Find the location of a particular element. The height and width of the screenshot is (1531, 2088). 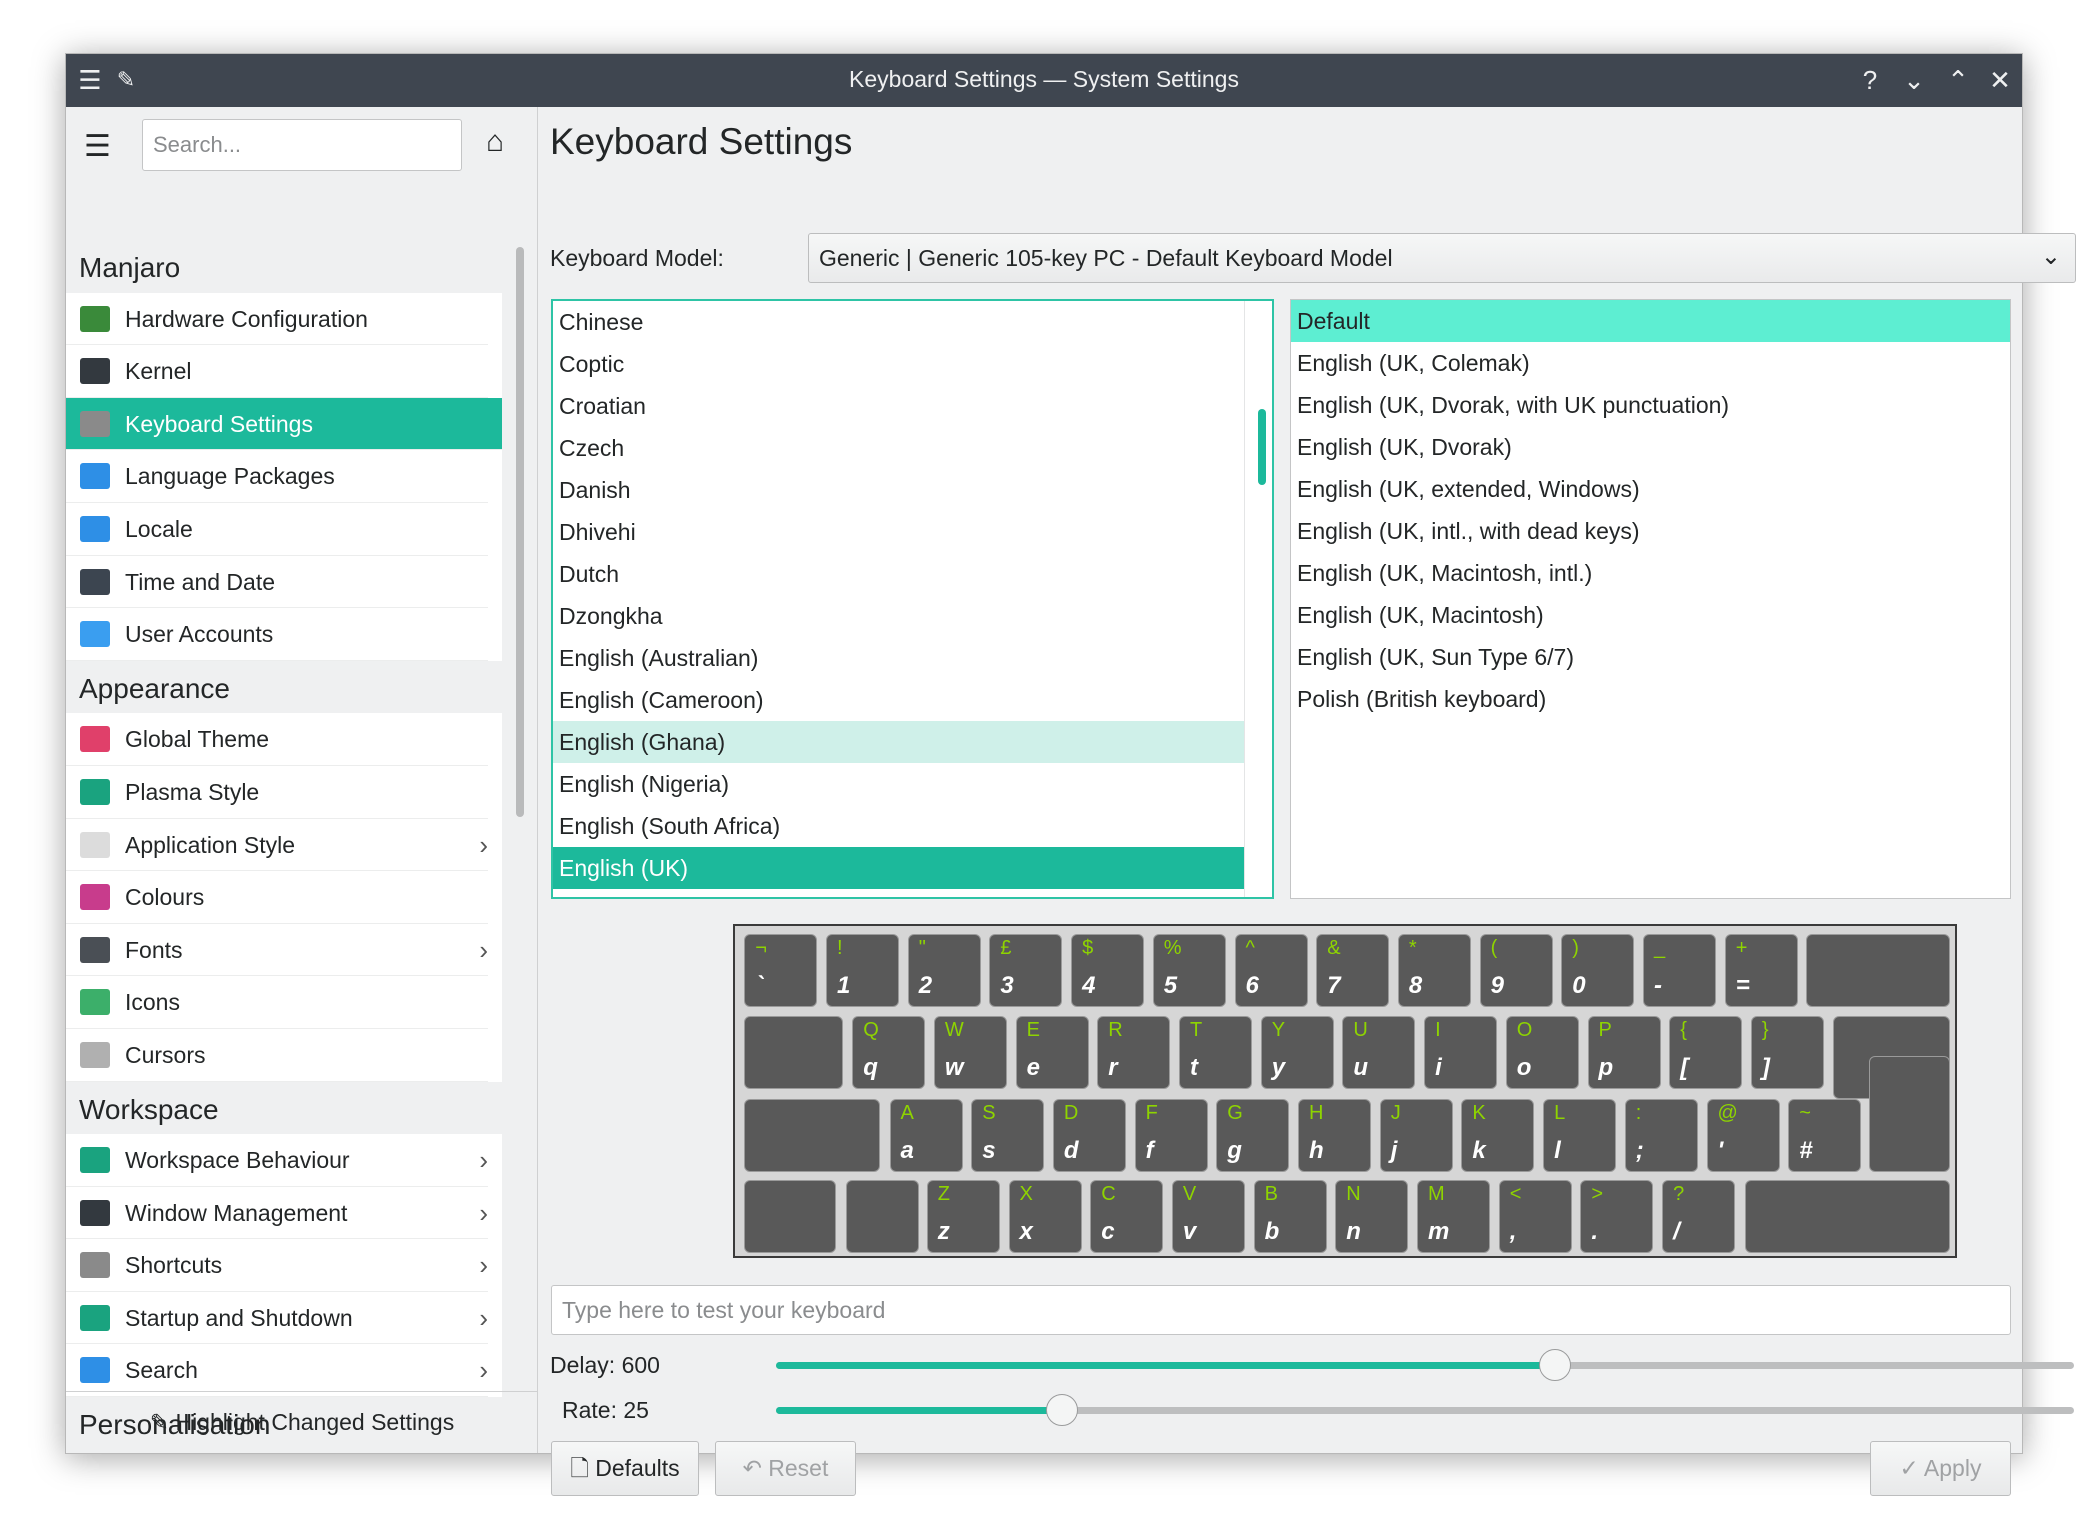

sidebar-item-hardware-configuration: Hardware Configuration is located at coordinates (277, 319).